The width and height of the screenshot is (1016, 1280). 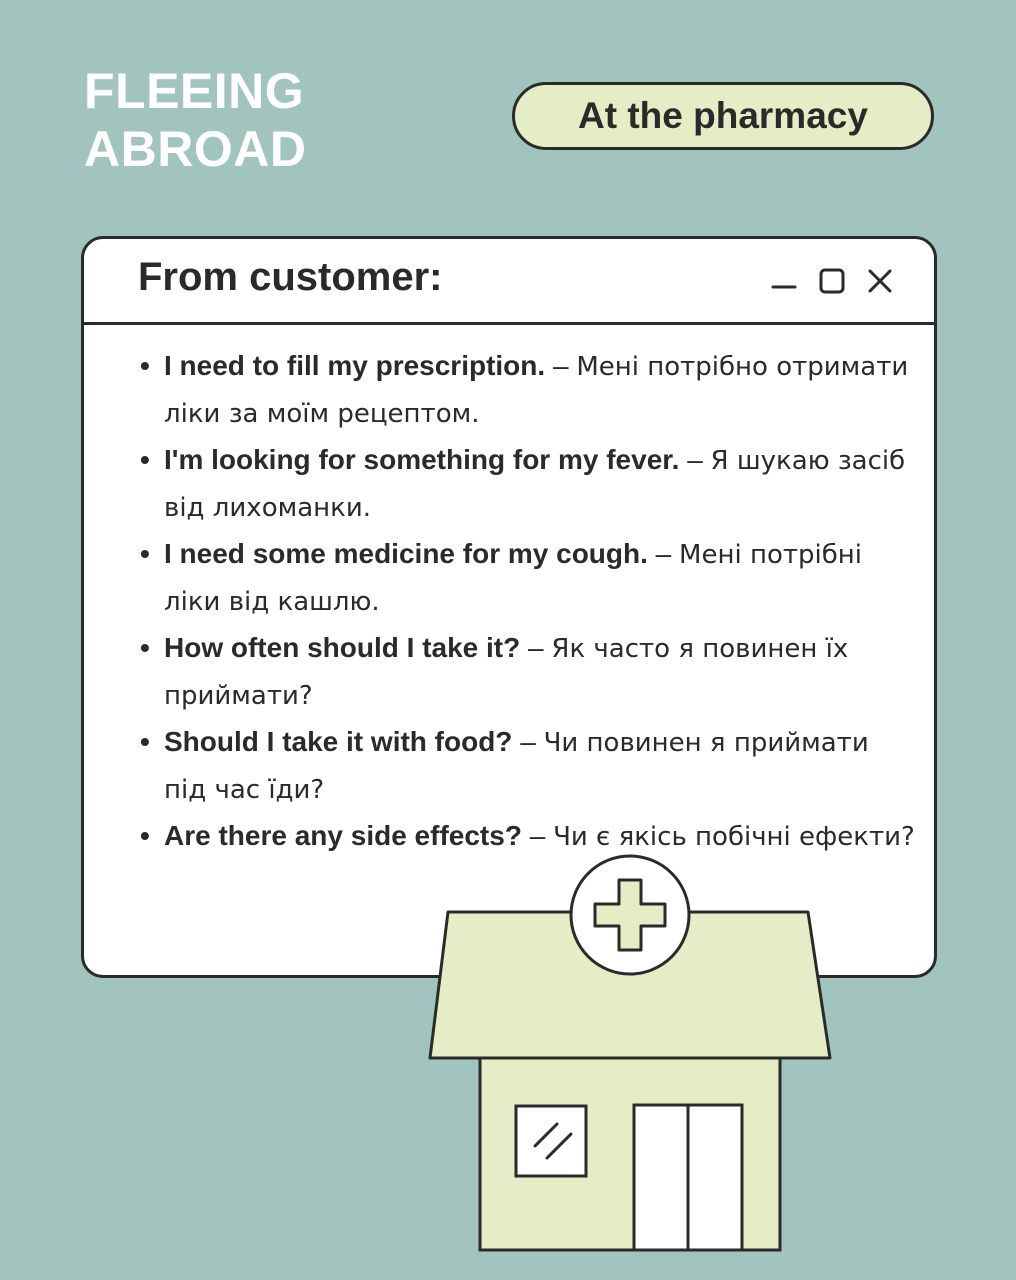 I want to click on phrase-english: How often should I take it?, so click(x=342, y=647).